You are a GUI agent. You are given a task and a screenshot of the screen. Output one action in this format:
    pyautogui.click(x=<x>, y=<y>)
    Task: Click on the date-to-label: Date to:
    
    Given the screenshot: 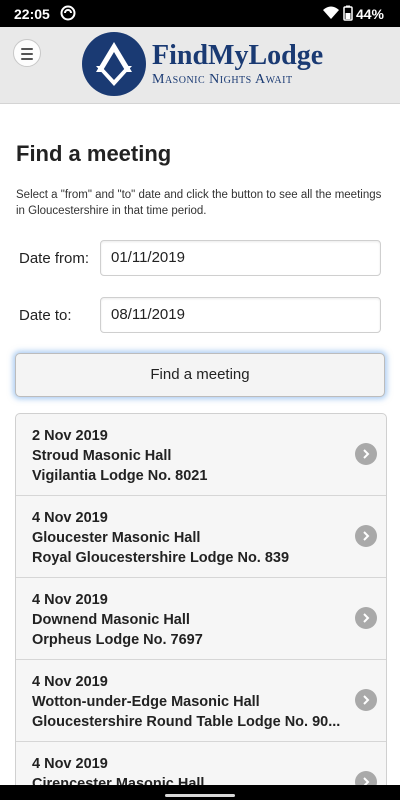 What is the action you would take?
    pyautogui.click(x=45, y=315)
    